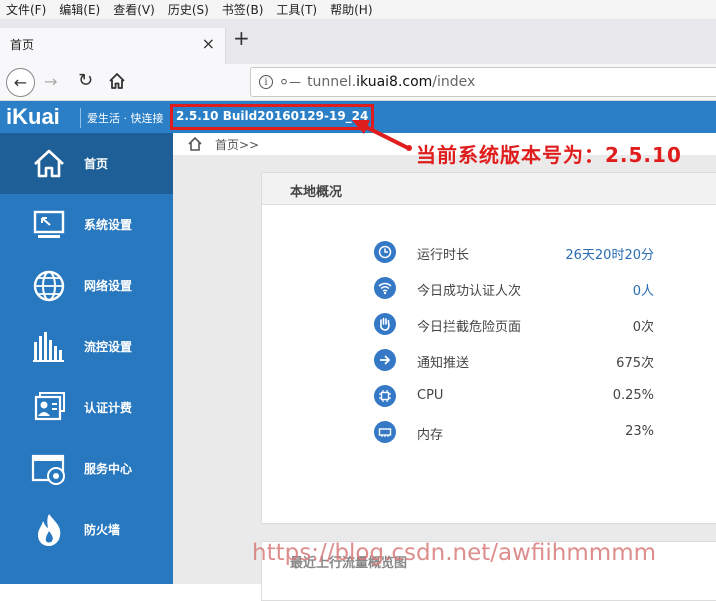  Describe the element at coordinates (483, 82) in the screenshot. I see `address-bar: i ⚪— tunnel.ikuai8.com/index` at that location.